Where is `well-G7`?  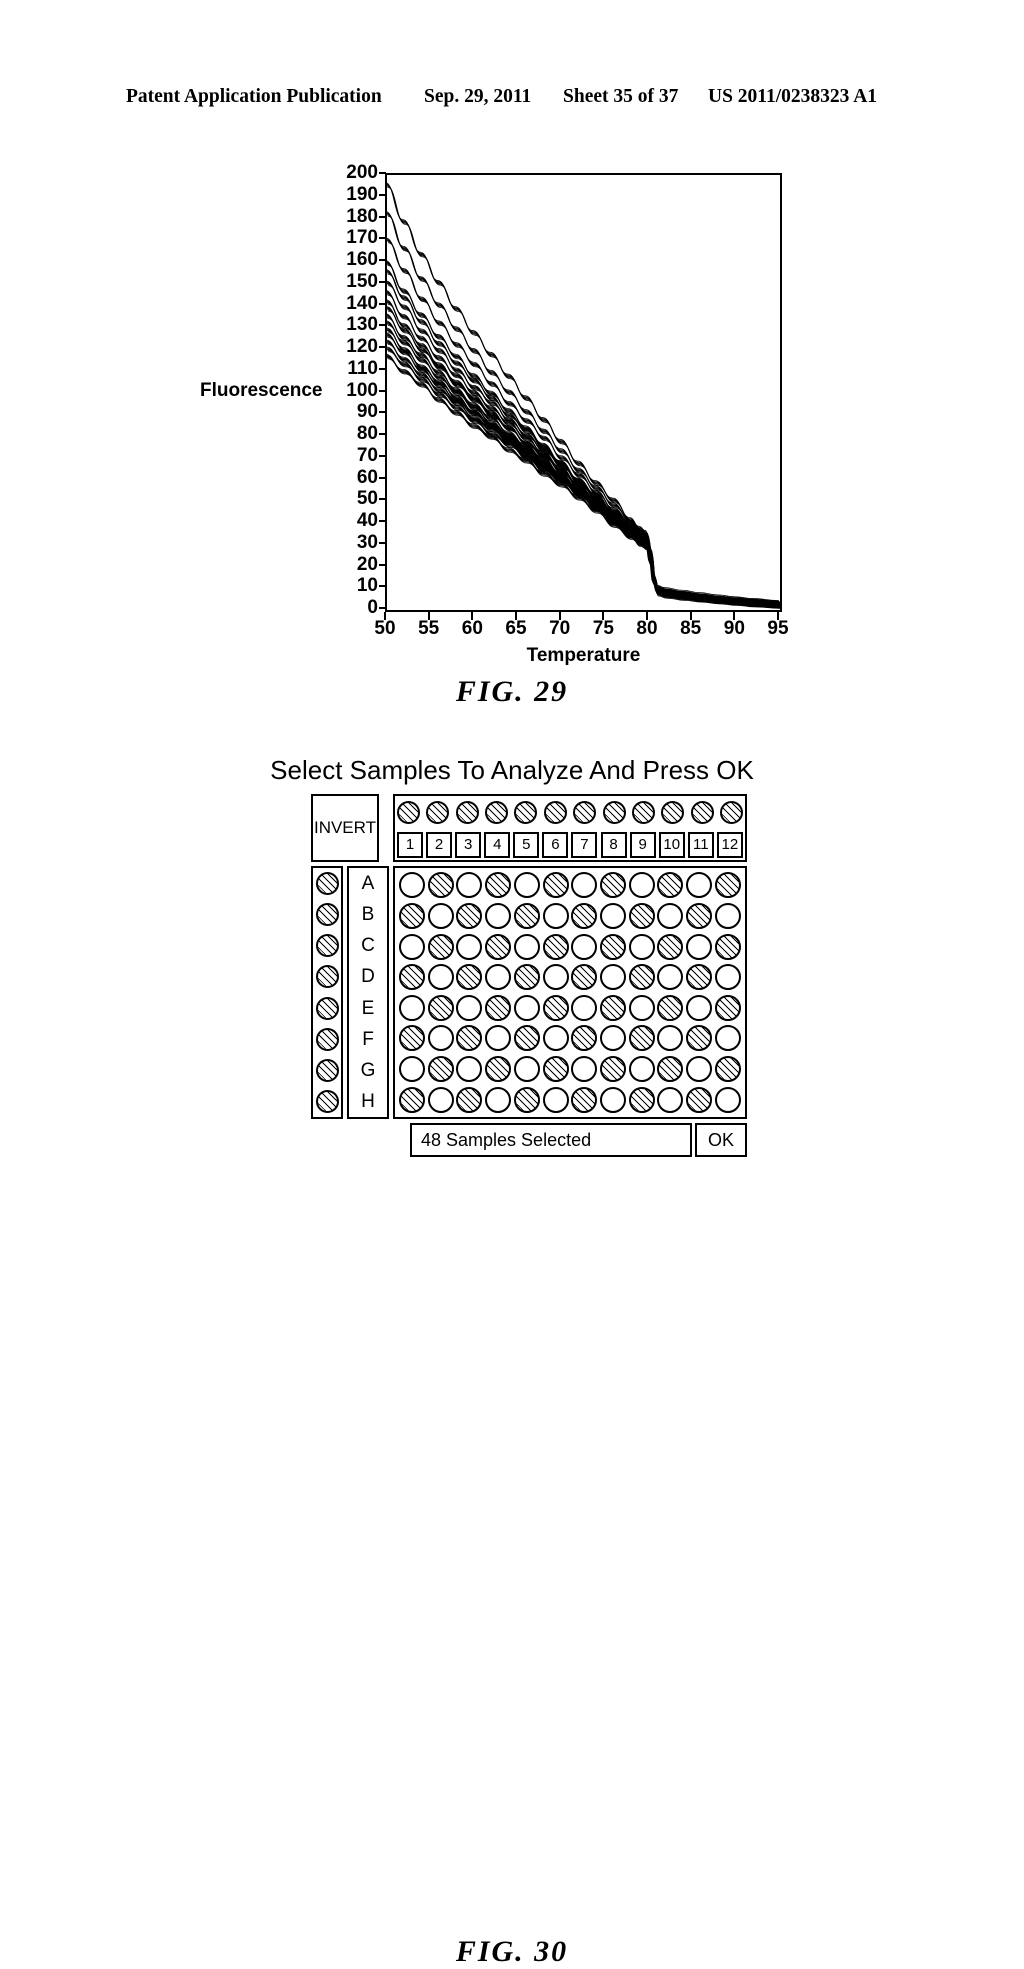
well-G7 is located at coordinates (584, 1069).